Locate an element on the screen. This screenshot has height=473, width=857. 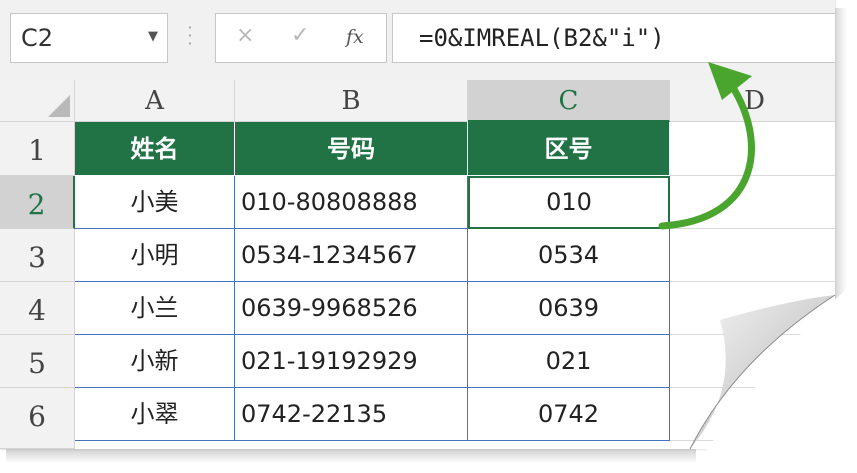
check-icon: ✓ is located at coordinates (300, 35).